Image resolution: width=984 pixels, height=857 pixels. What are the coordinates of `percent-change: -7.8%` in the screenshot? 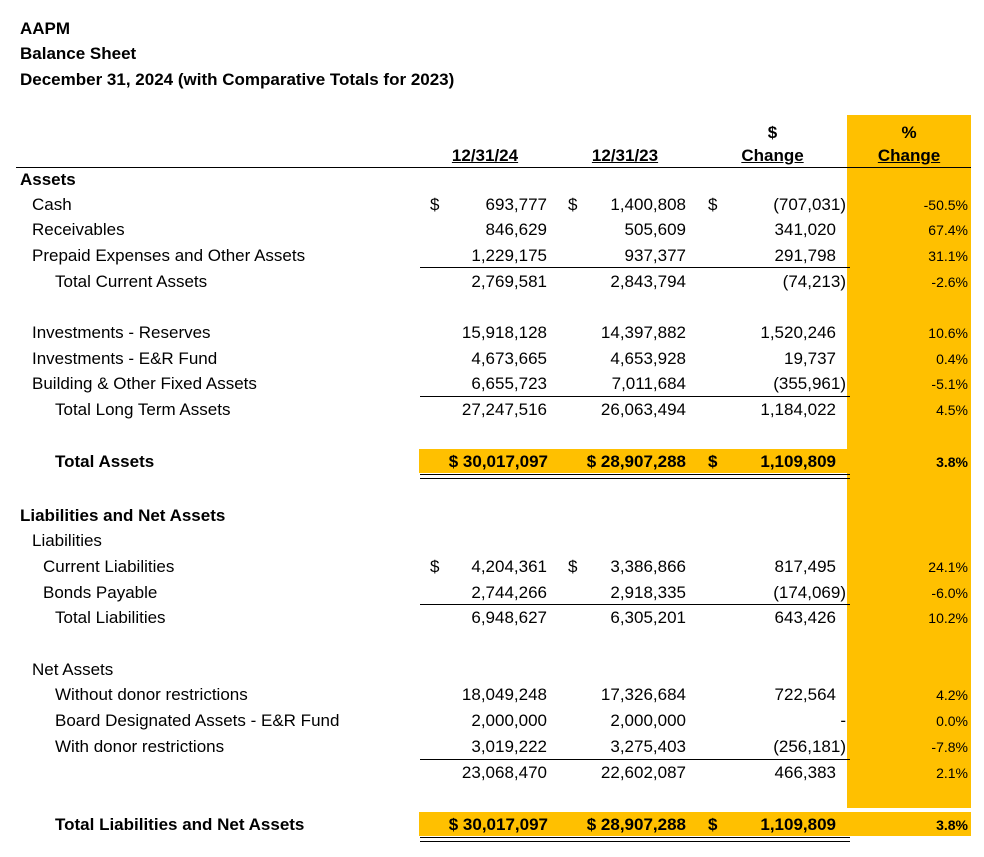 It's located at (949, 747).